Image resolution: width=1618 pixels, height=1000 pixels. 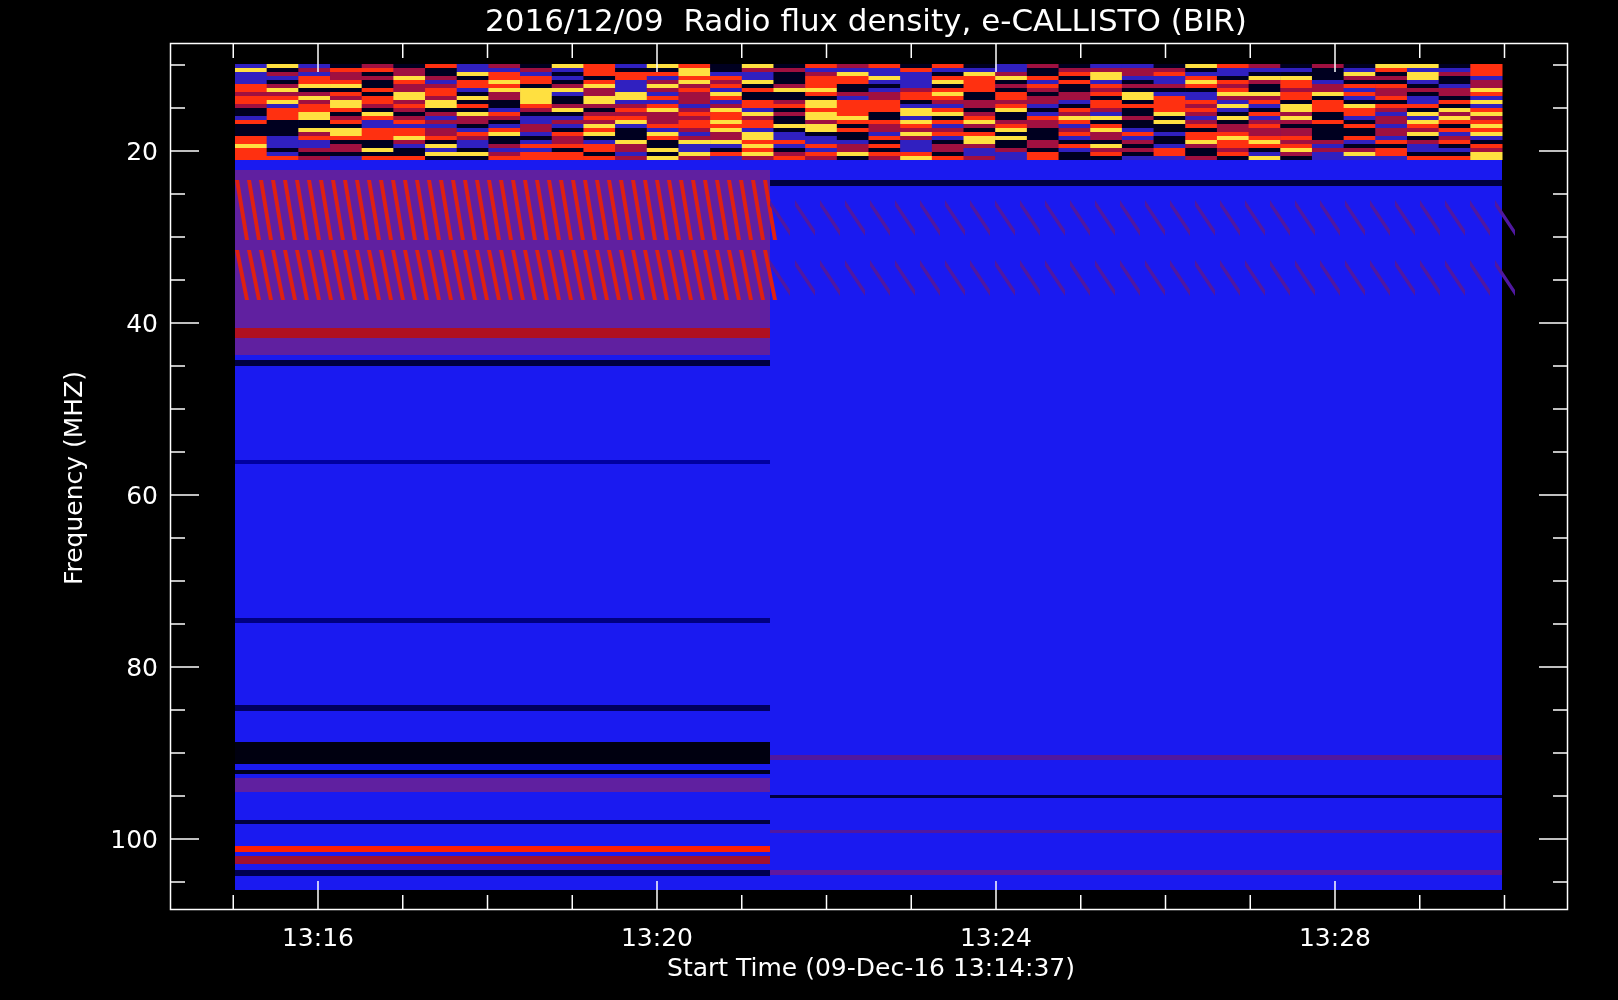 I want to click on tick-label: 40, so click(x=142, y=323).